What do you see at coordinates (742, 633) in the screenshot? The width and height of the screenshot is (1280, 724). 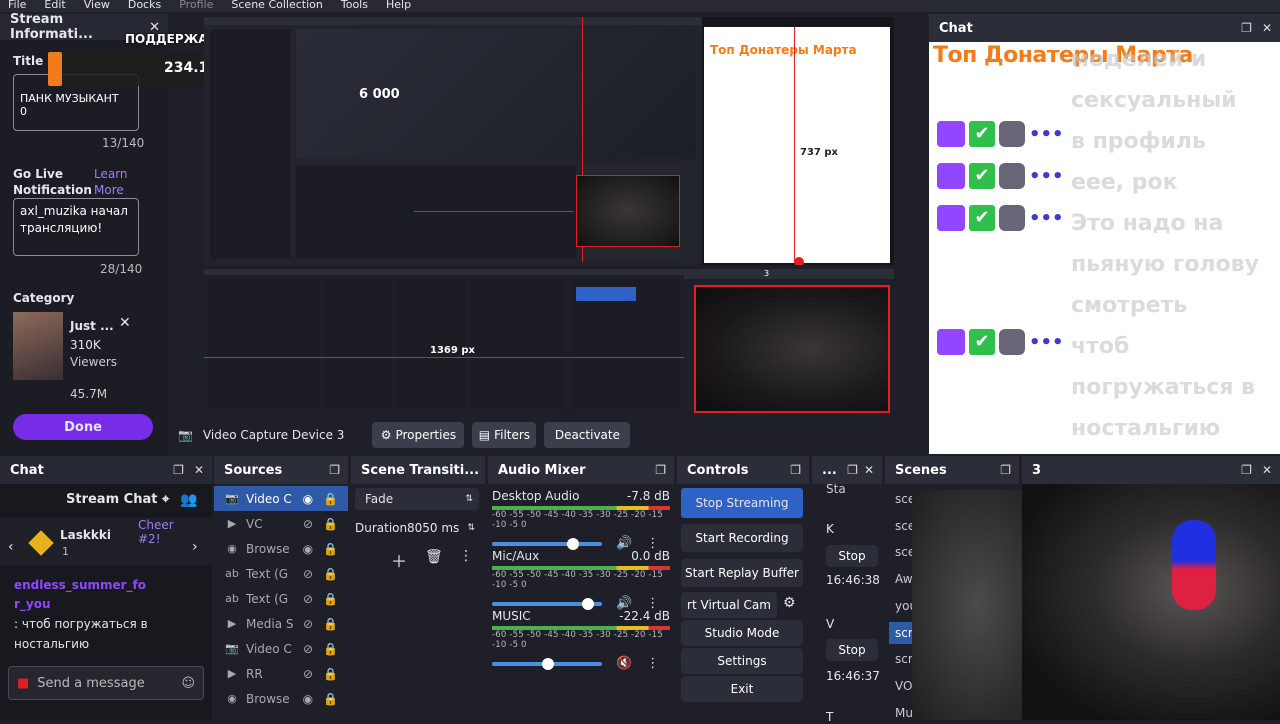 I see `studio-mode-button: Studio Mode` at bounding box center [742, 633].